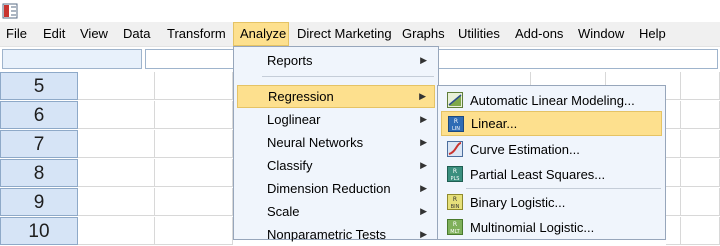 This screenshot has height=246, width=720. I want to click on menu-item-label: Reports, so click(290, 60).